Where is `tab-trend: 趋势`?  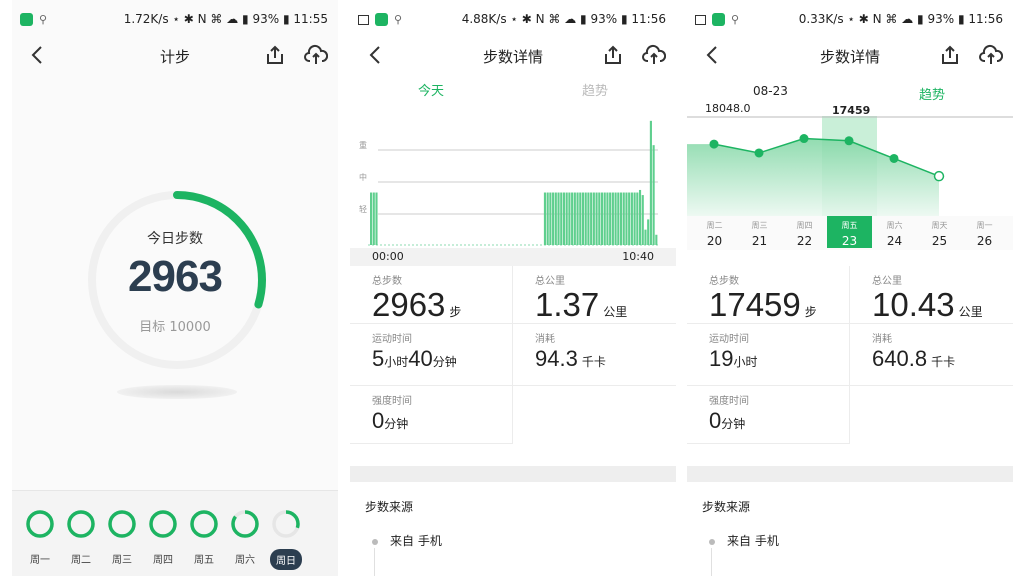
tab-trend: 趋势 is located at coordinates (595, 89).